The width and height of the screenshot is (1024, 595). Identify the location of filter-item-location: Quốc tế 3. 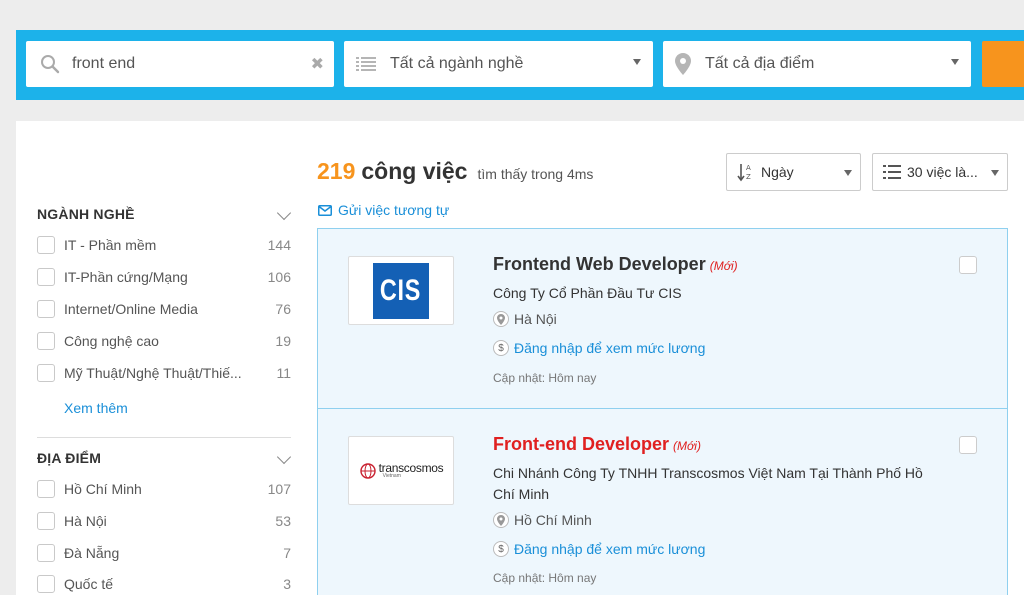
(164, 584).